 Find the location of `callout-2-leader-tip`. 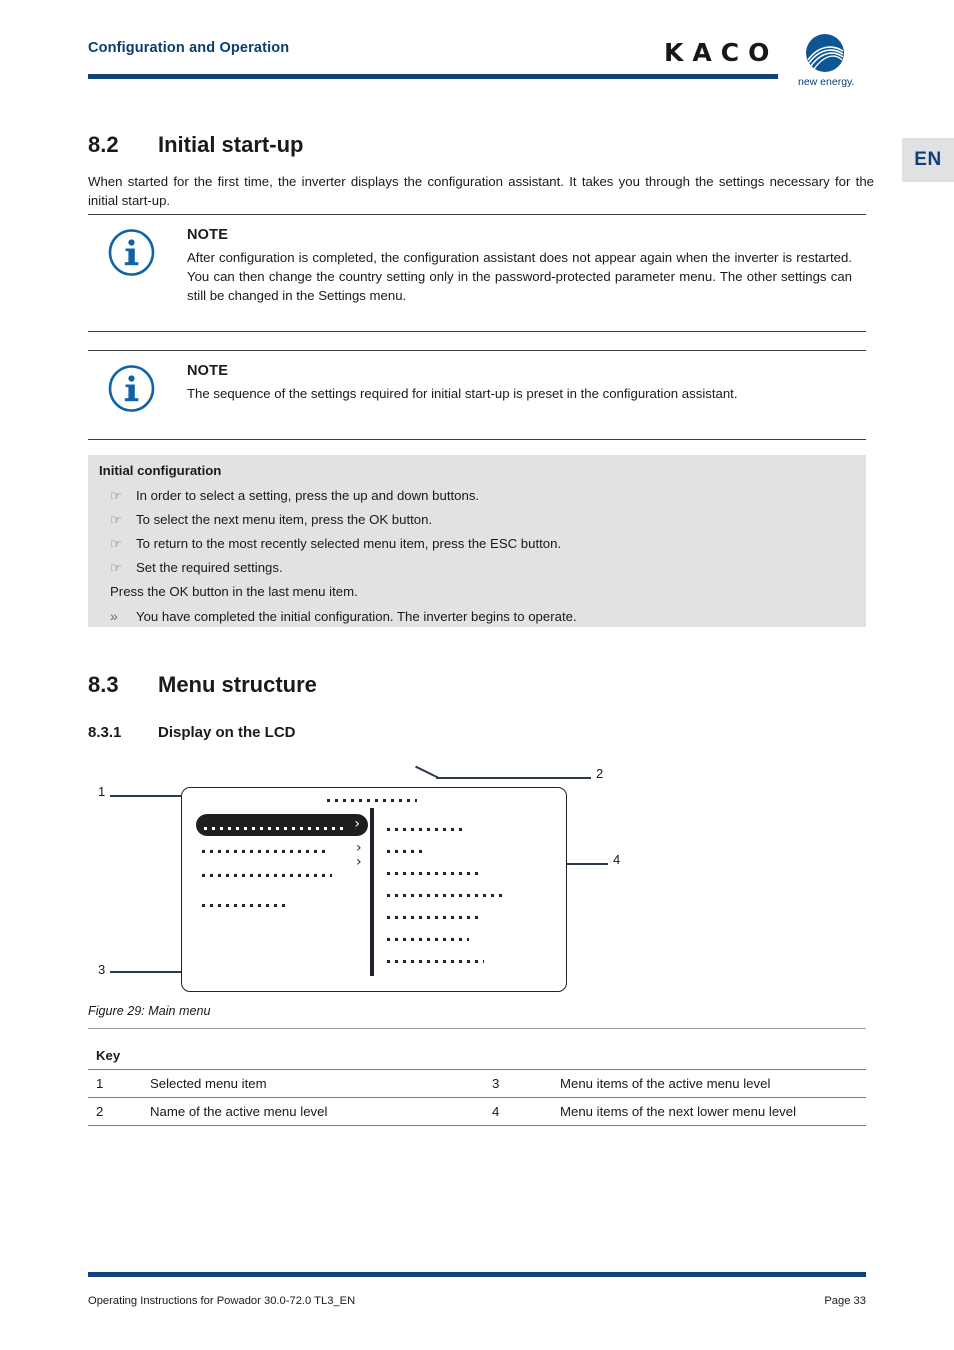

callout-2-leader-tip is located at coordinates (427, 772).